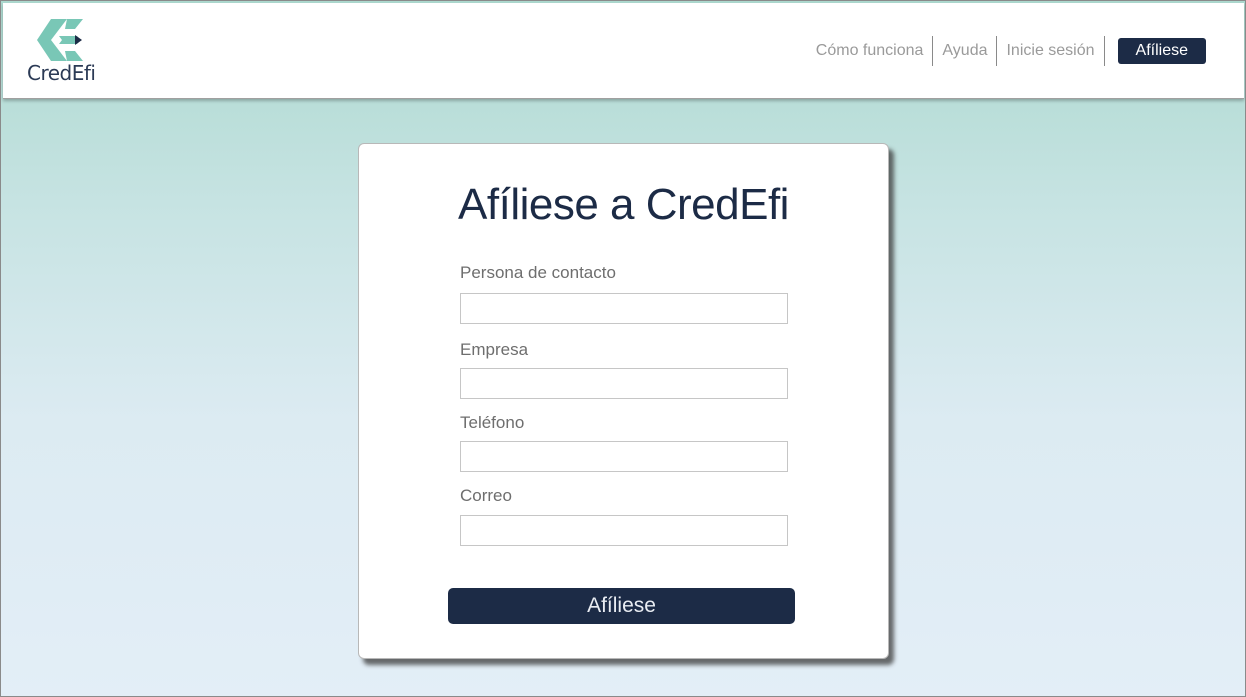  Describe the element at coordinates (624, 456) in the screenshot. I see `phone-input` at that location.